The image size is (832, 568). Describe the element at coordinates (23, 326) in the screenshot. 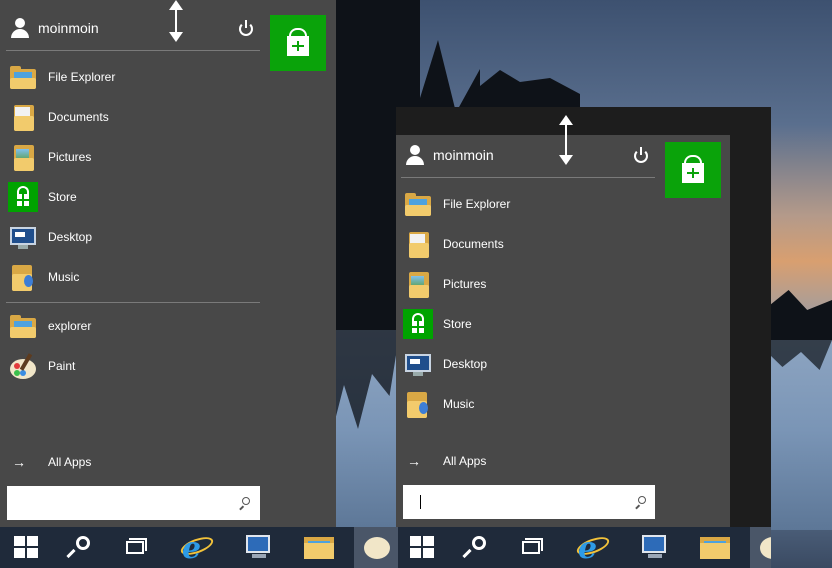

I see `explorer-folder-icon` at that location.